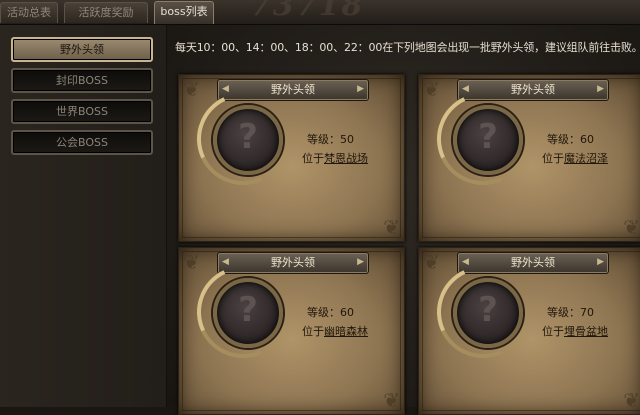  What do you see at coordinates (330, 139) in the screenshot?
I see `boss-level: 等级：50` at bounding box center [330, 139].